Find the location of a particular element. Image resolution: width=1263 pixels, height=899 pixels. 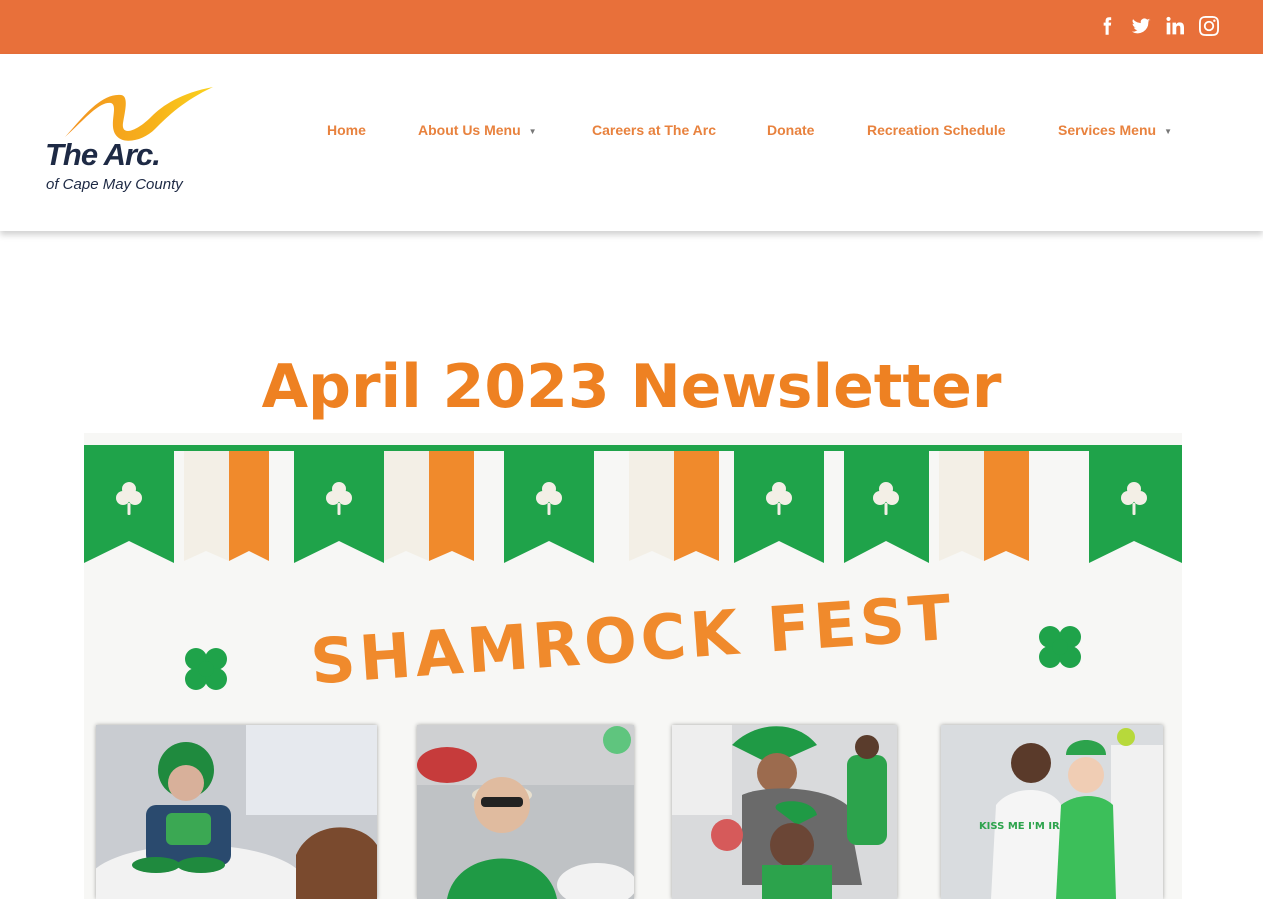

nav-services-label: Services Menu is located at coordinates (1107, 130).